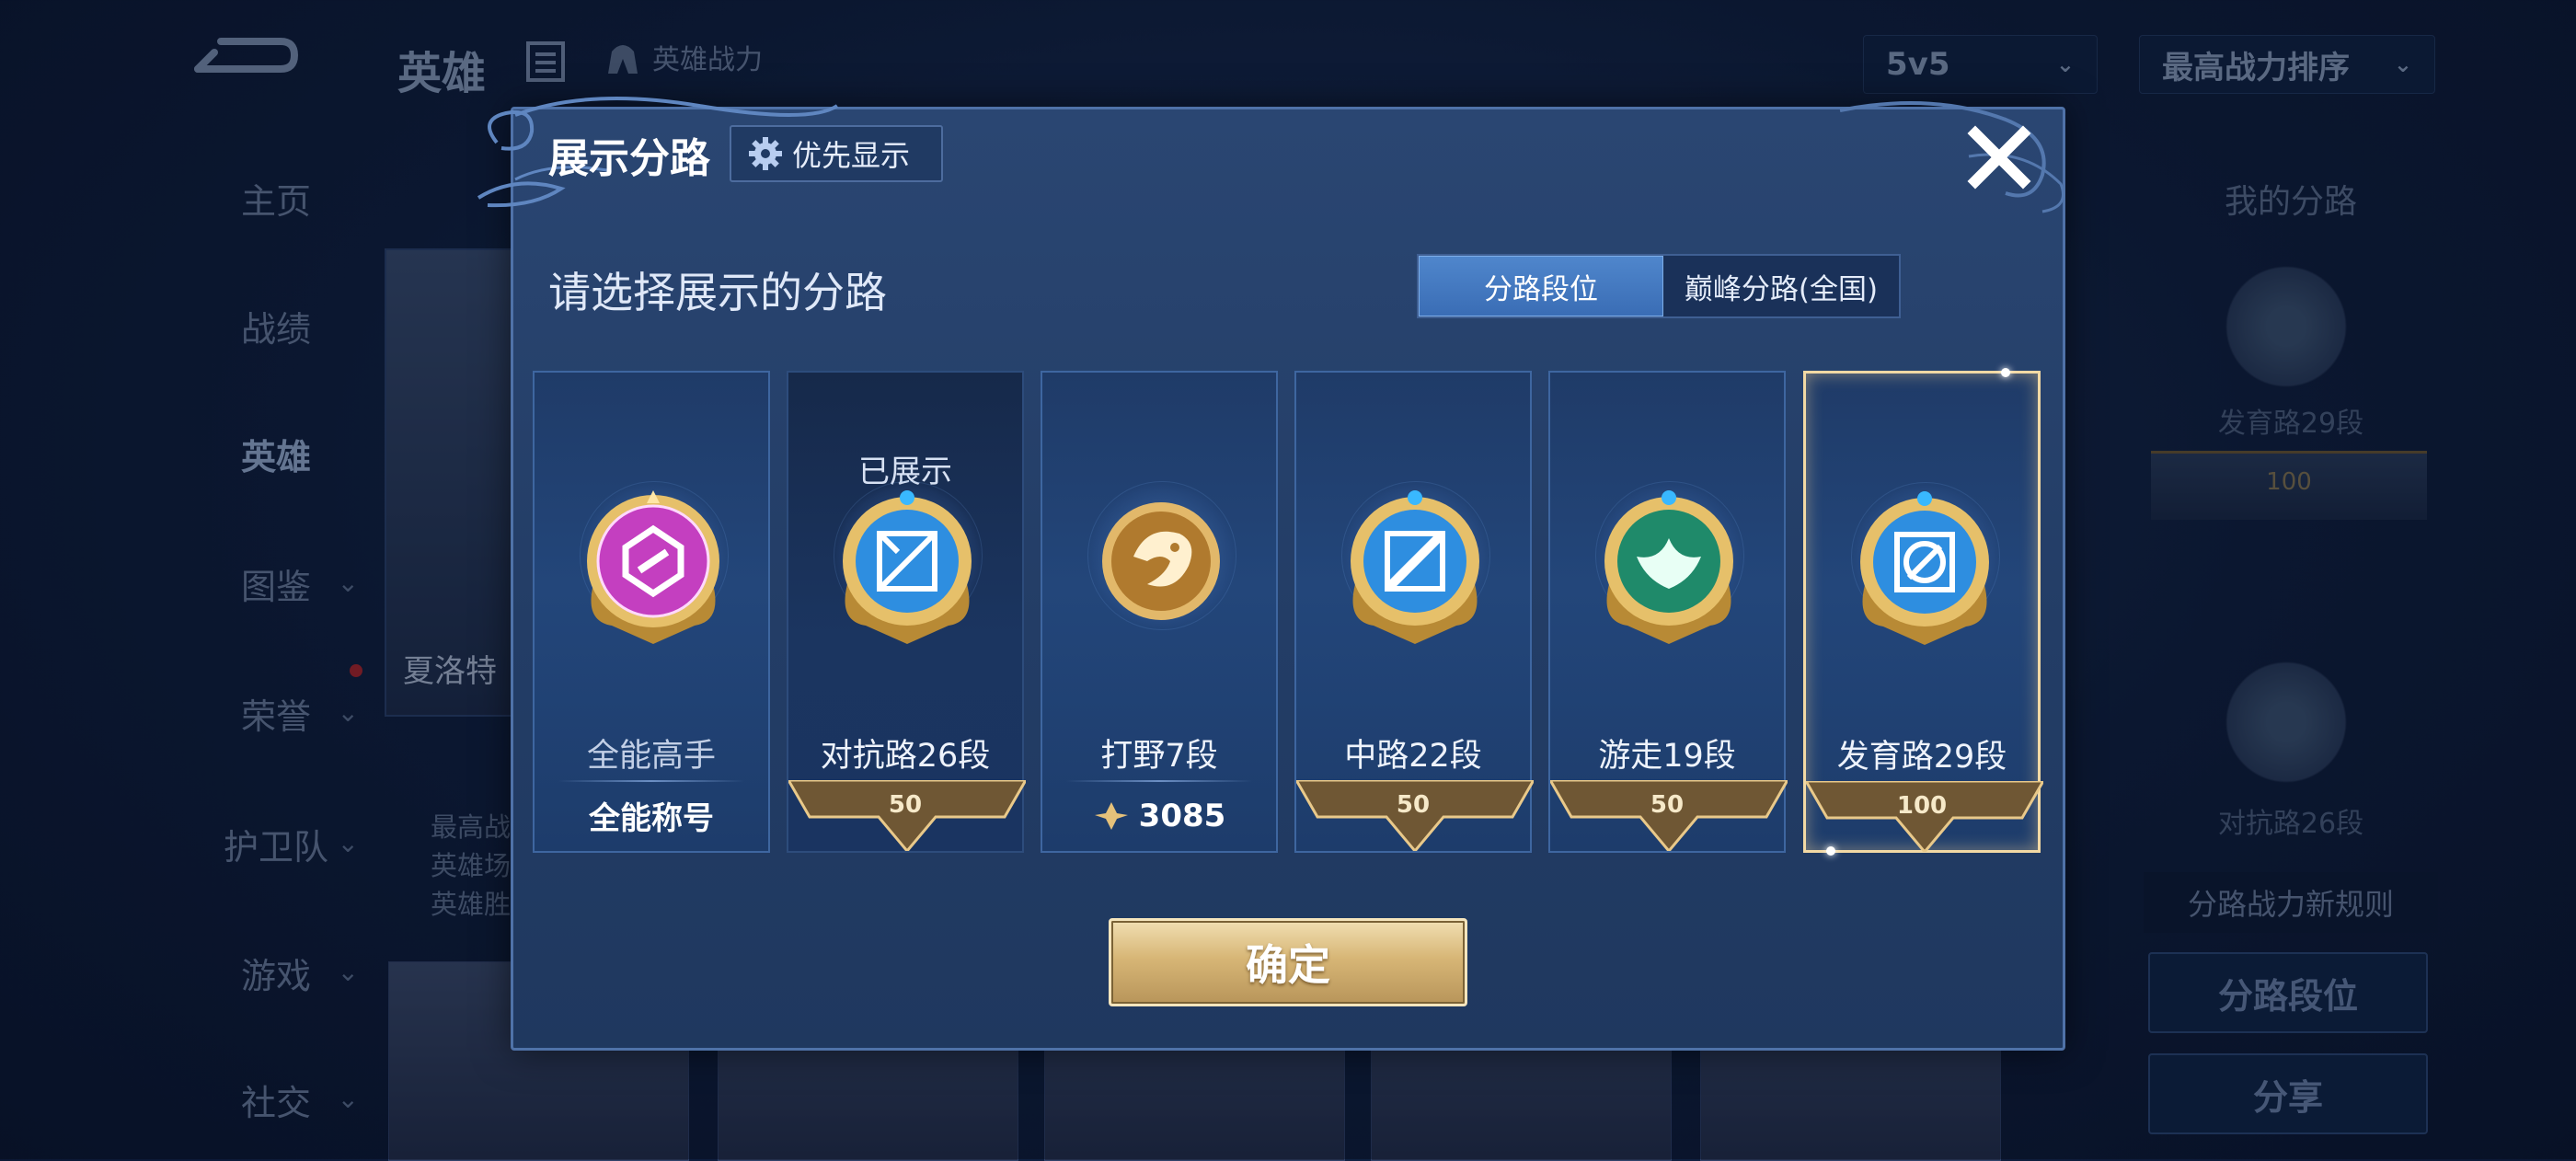  What do you see at coordinates (1922, 806) in the screenshot?
I see `rank-badge: 100` at bounding box center [1922, 806].